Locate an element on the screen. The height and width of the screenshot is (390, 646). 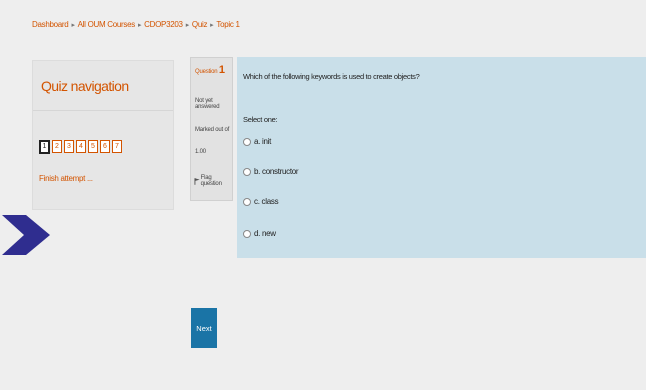
answer-option-d: d. new is located at coordinates (259, 233).